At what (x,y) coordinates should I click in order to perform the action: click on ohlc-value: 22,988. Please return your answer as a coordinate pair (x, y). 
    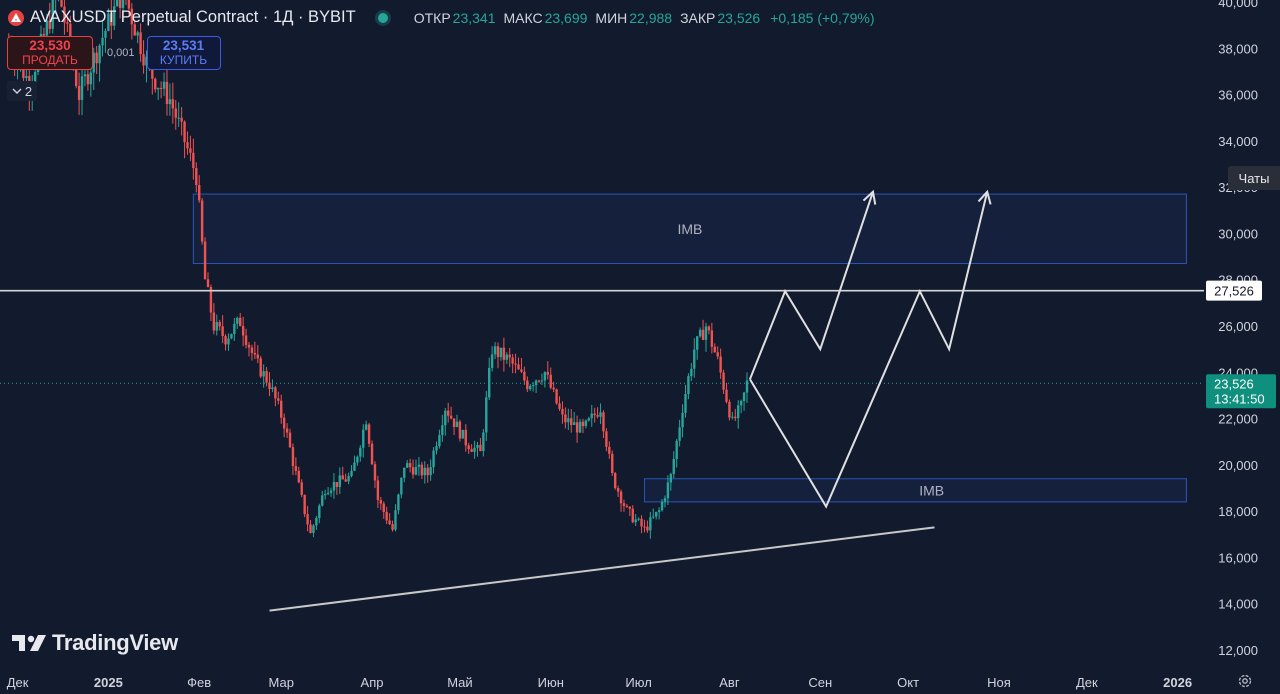
    Looking at the image, I should click on (651, 17).